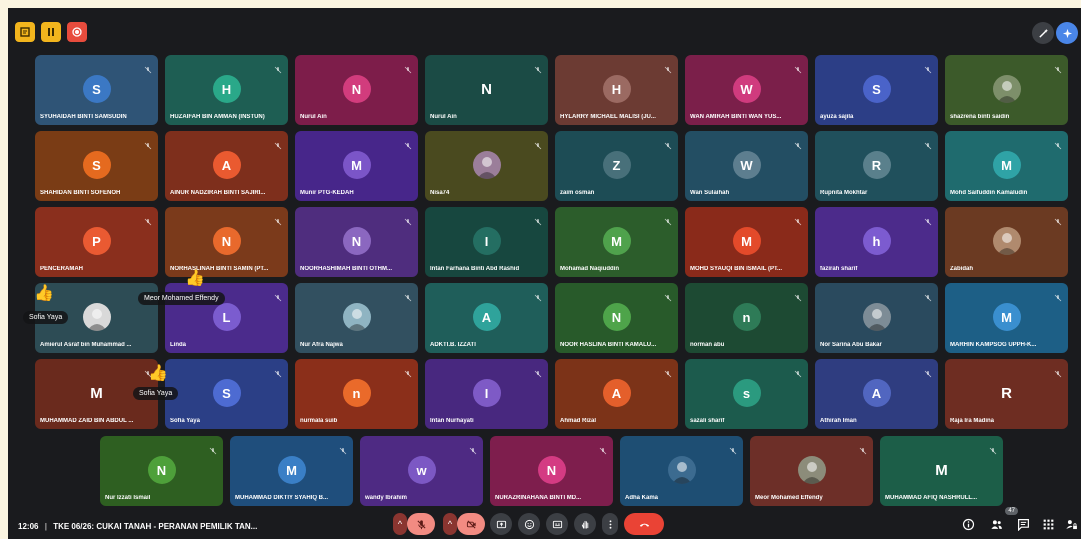  I want to click on participant-tile: S SYUHAIDAH BINTI SAMSUDIN, so click(96, 90).